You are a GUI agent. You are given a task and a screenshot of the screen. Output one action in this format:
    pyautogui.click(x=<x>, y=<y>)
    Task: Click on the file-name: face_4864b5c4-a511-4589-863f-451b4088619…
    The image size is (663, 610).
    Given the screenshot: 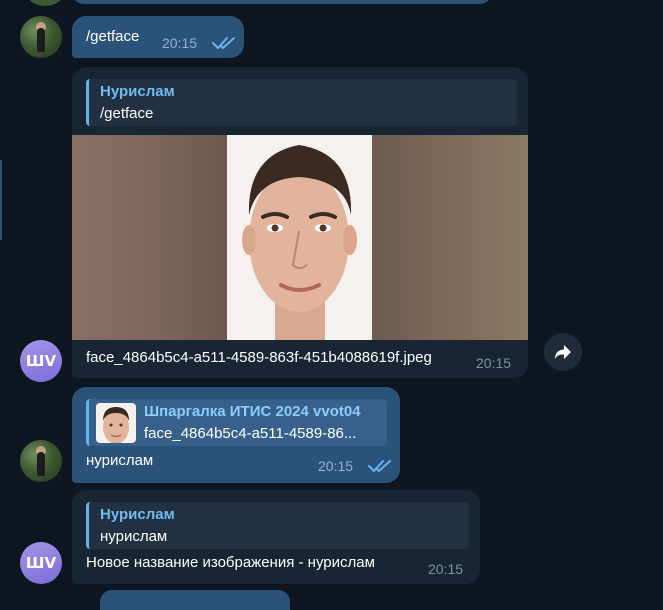 What is the action you would take?
    pyautogui.click(x=259, y=357)
    